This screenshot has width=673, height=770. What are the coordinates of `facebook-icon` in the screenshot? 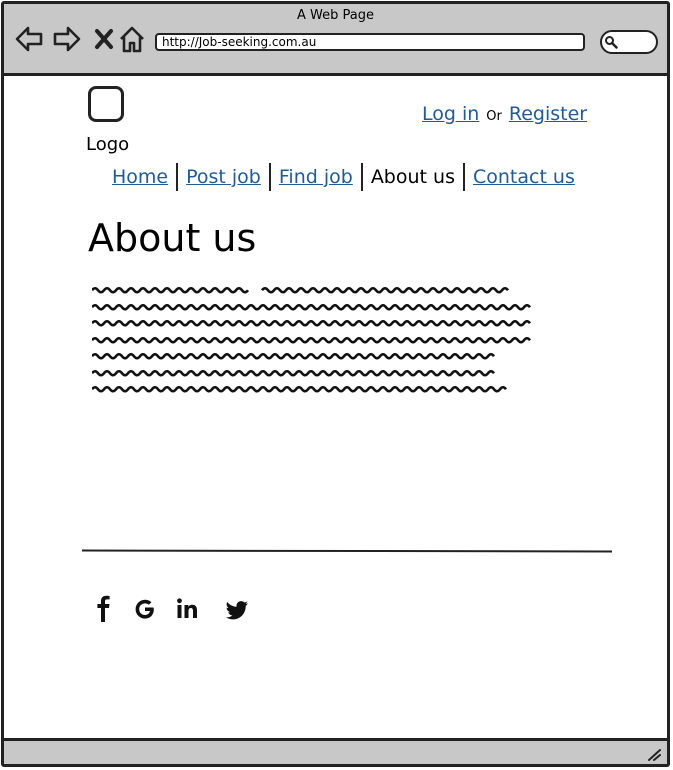 It's located at (103, 609).